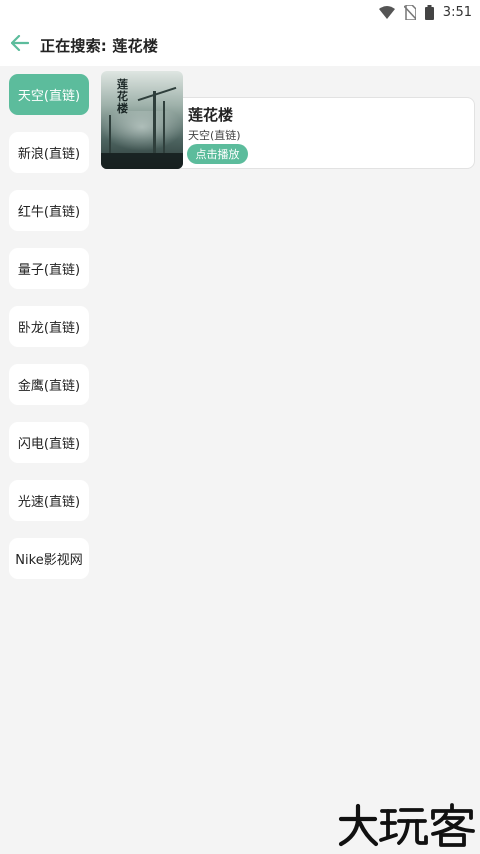 Image resolution: width=480 pixels, height=854 pixels. I want to click on source-item-label: 新浪(直链), so click(49, 154).